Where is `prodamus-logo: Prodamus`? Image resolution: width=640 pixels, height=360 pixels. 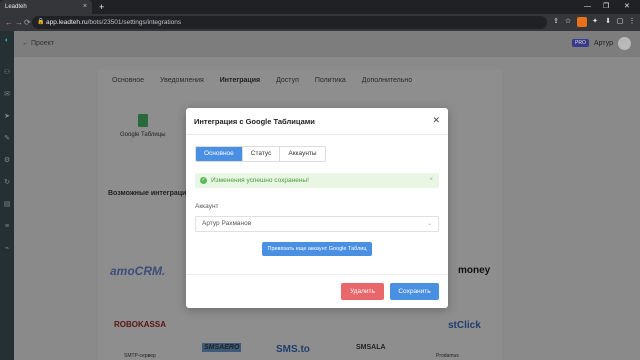 prodamus-logo: Prodamus is located at coordinates (447, 356).